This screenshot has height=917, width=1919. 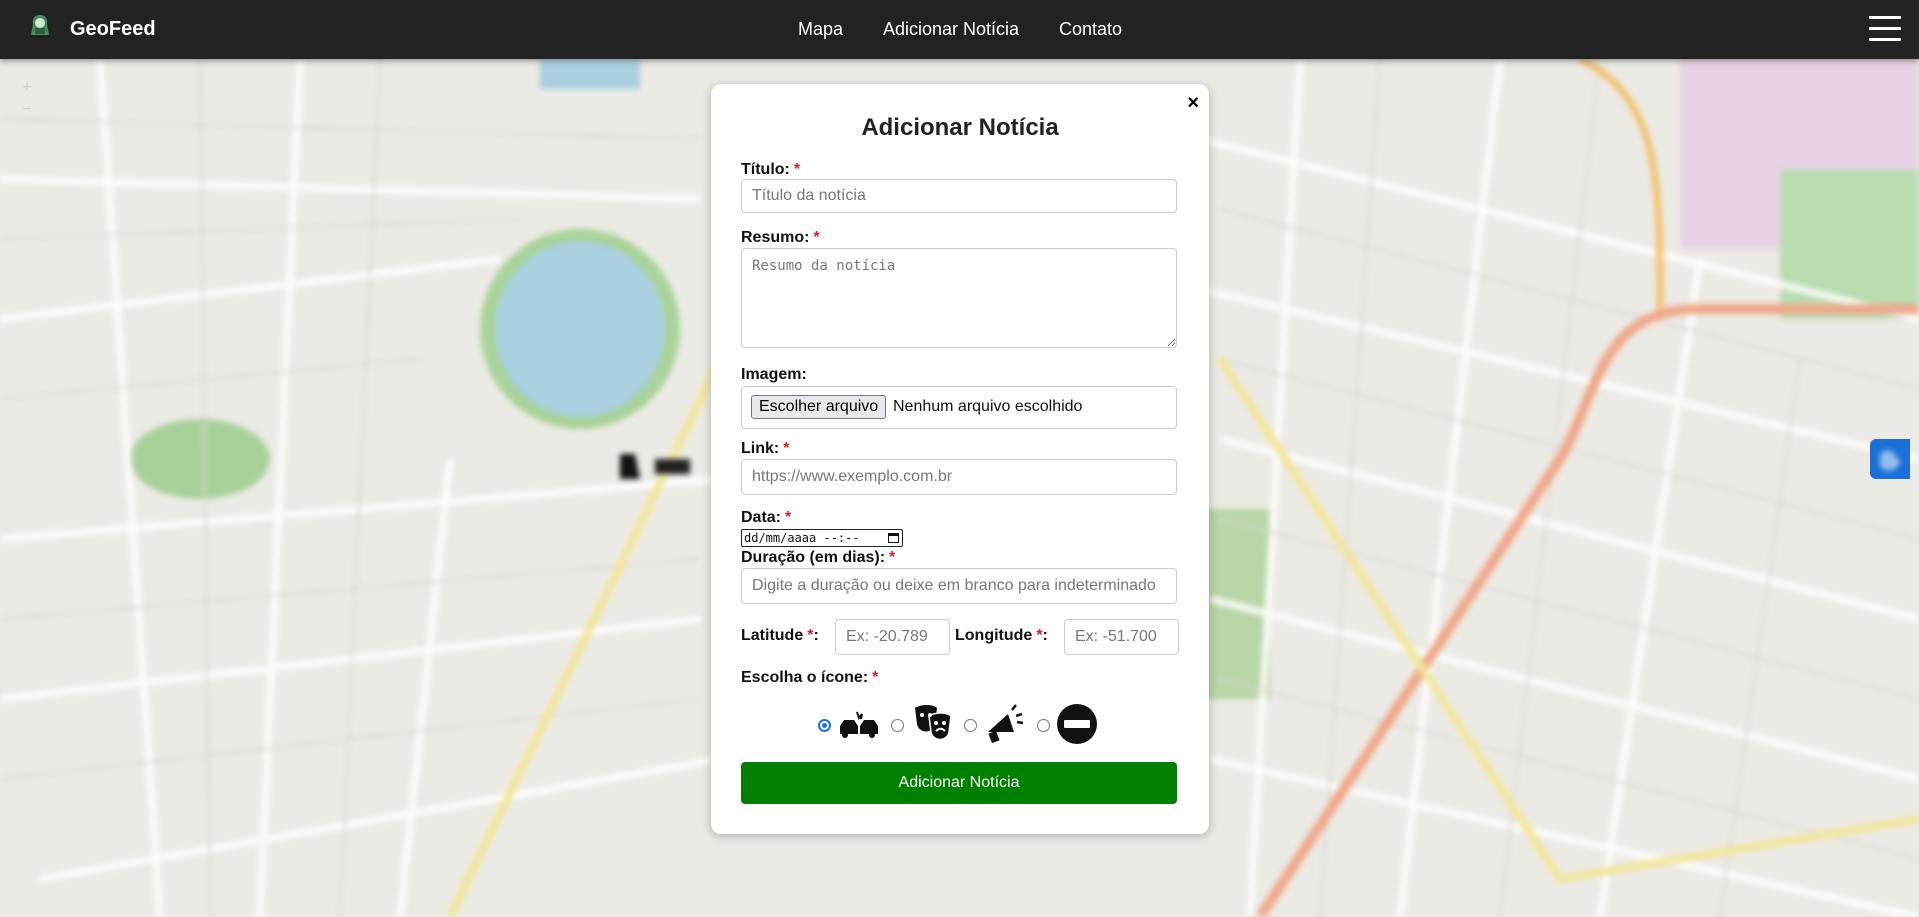 I want to click on theater-masks-icon, so click(x=933, y=724).